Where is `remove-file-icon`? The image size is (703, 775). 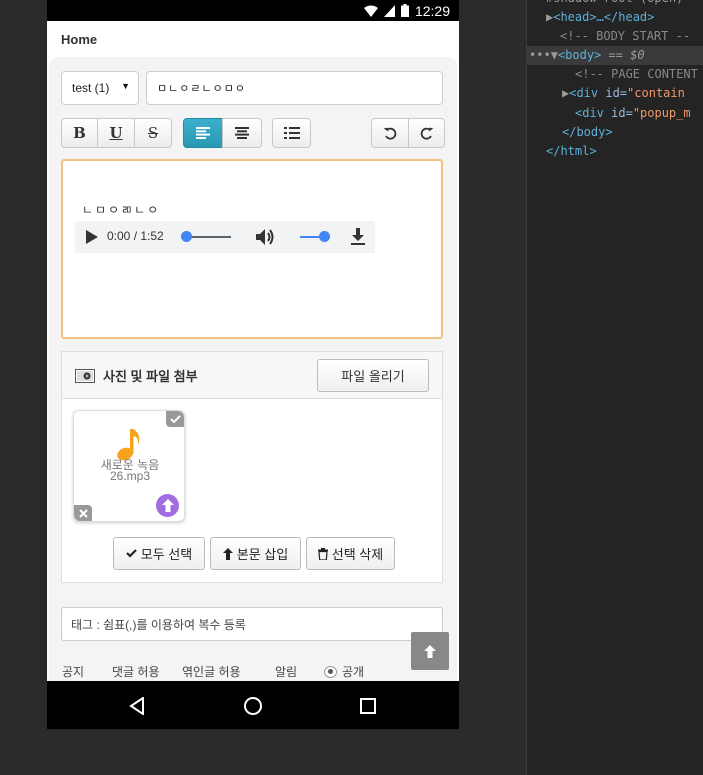
remove-file-icon is located at coordinates (83, 513).